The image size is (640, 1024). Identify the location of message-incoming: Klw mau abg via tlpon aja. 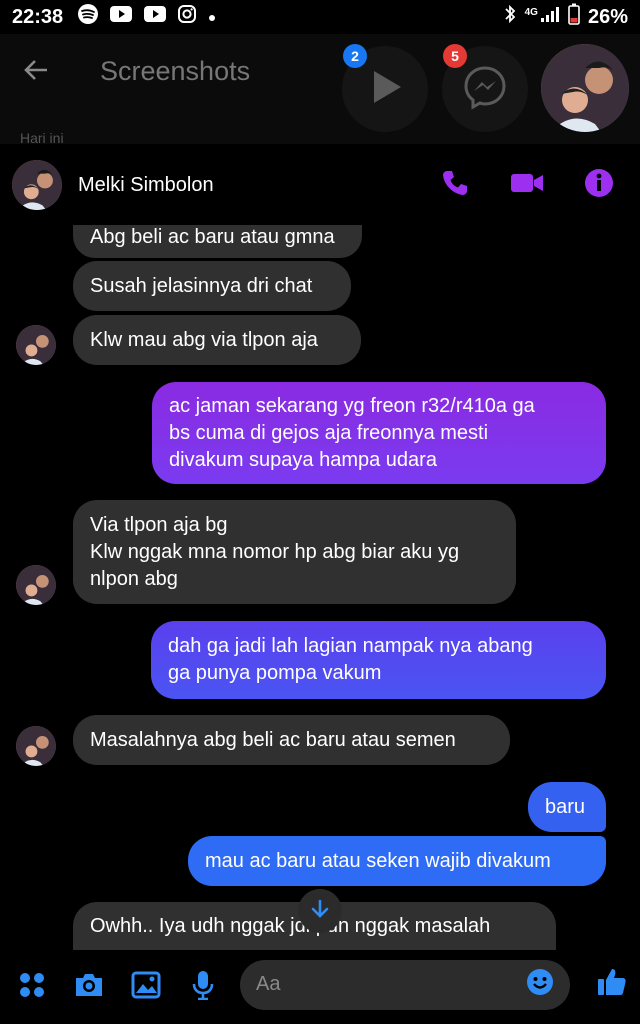
(217, 340).